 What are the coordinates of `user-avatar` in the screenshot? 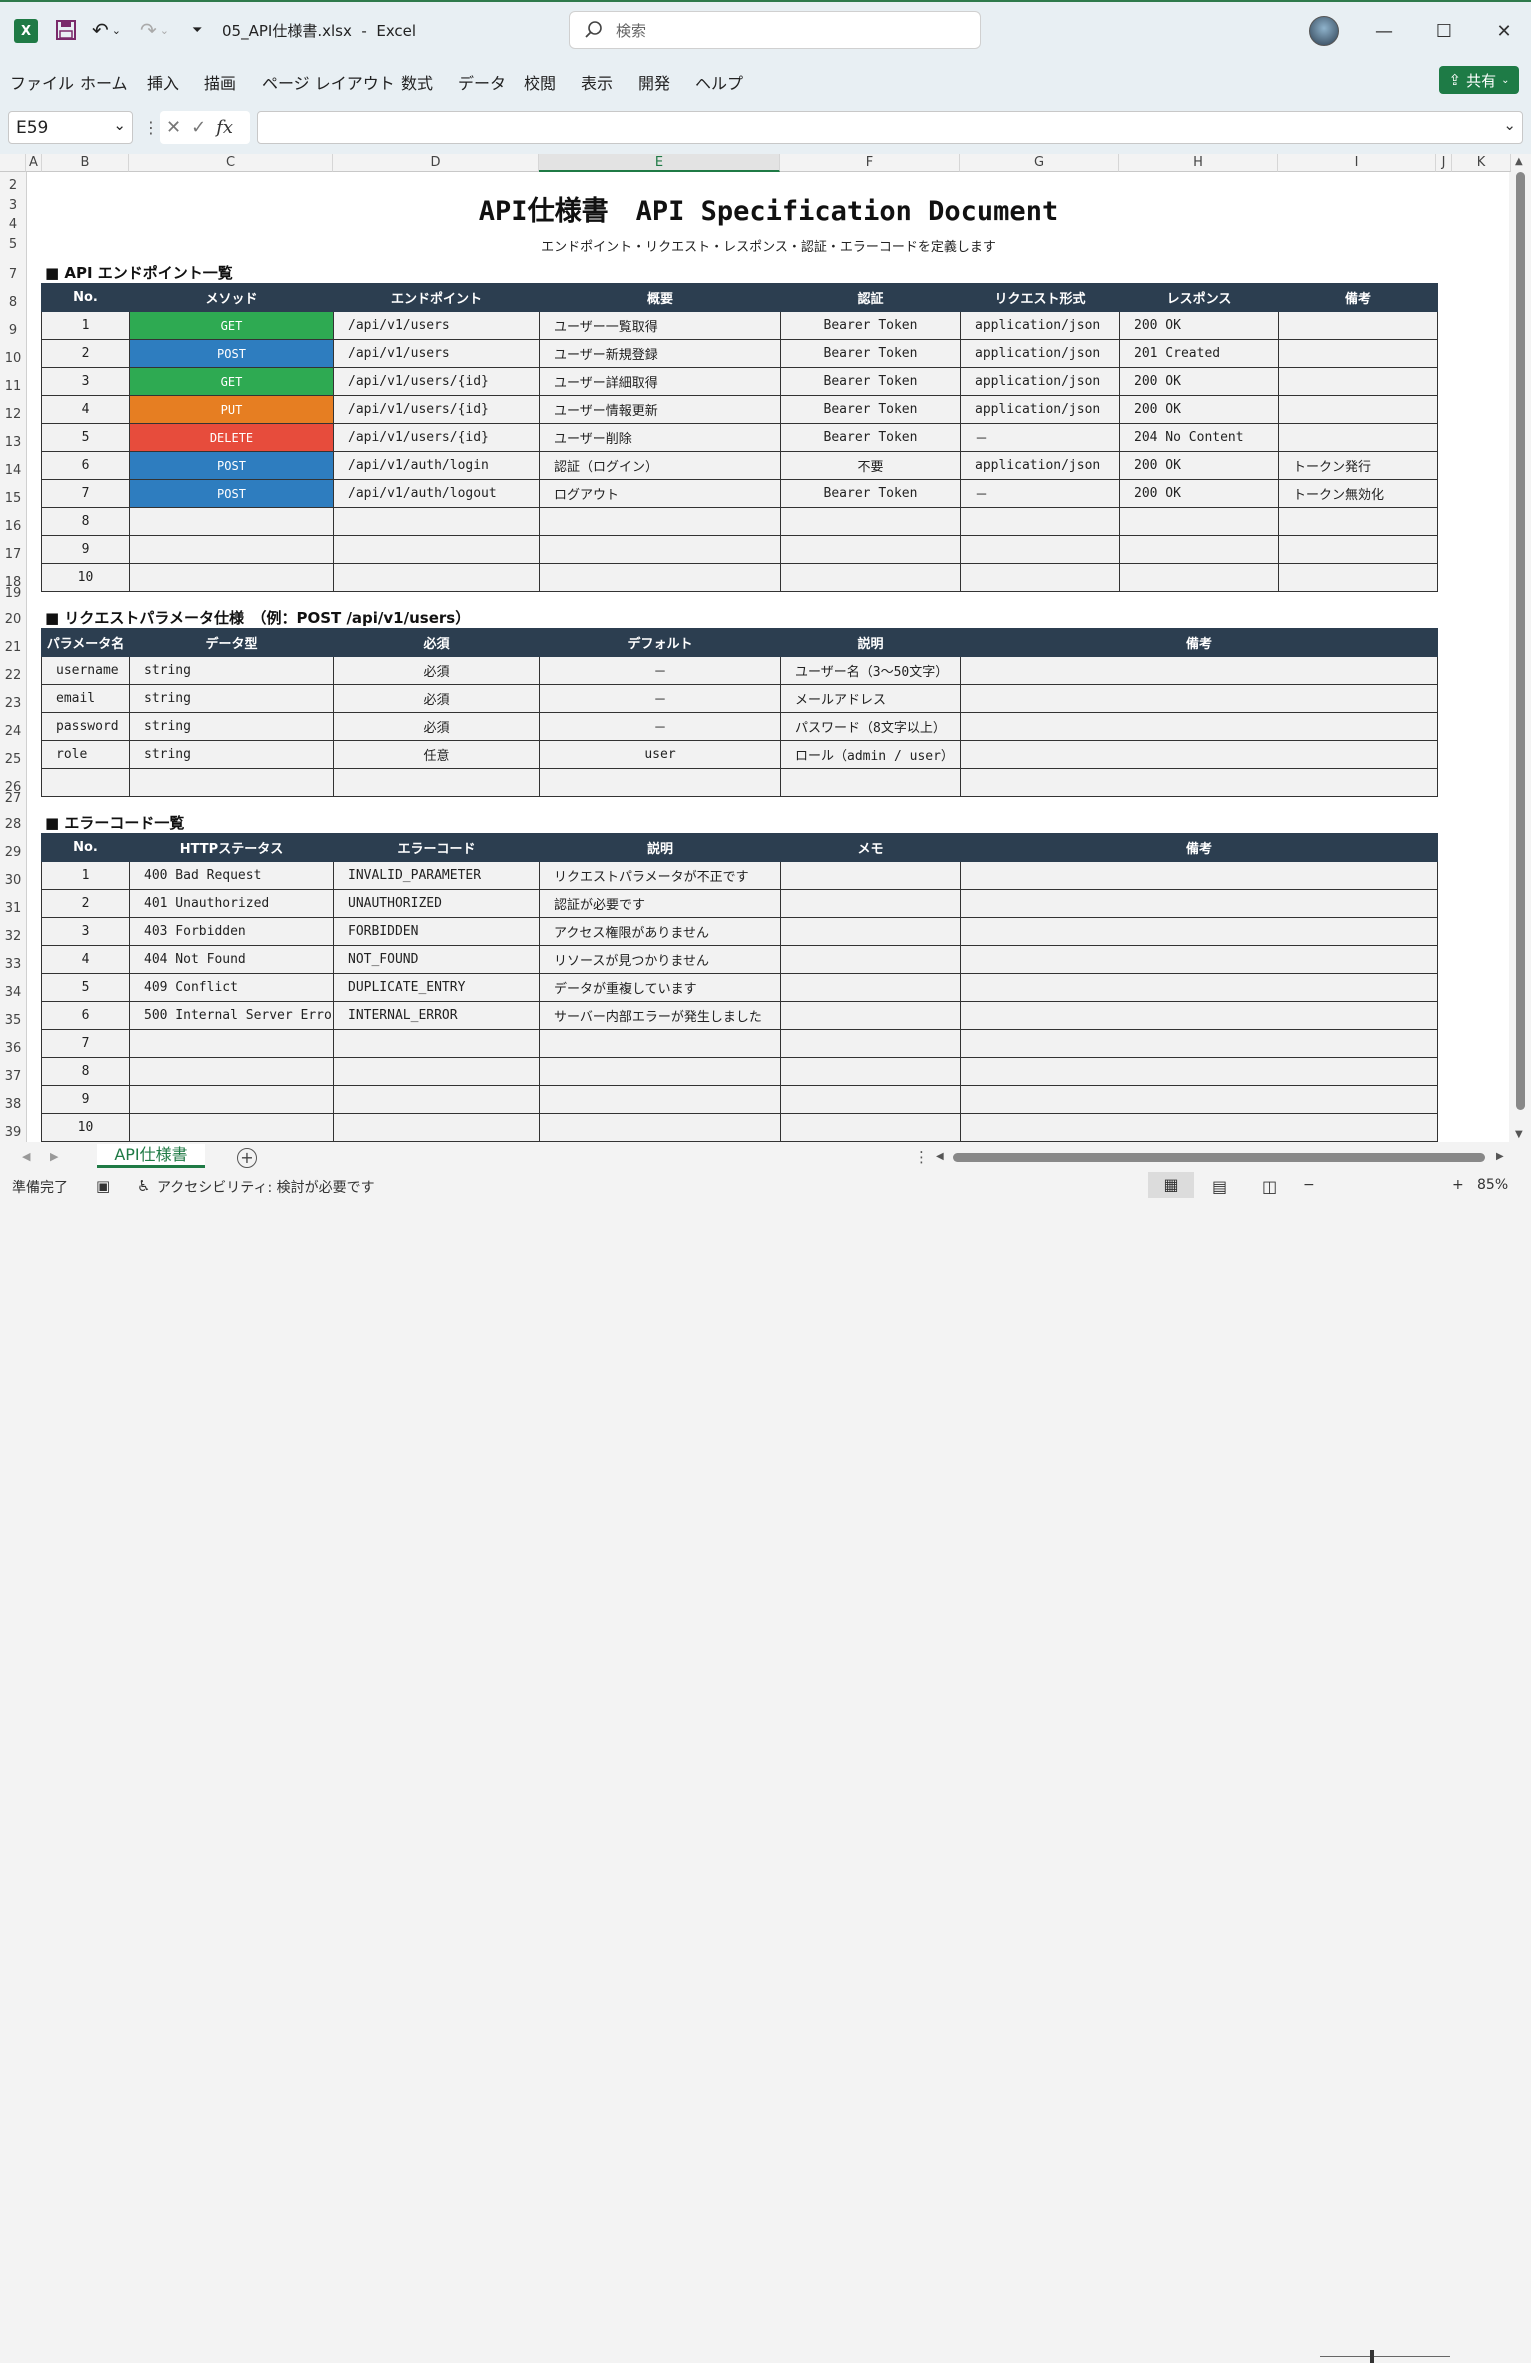 It's located at (1324, 31).